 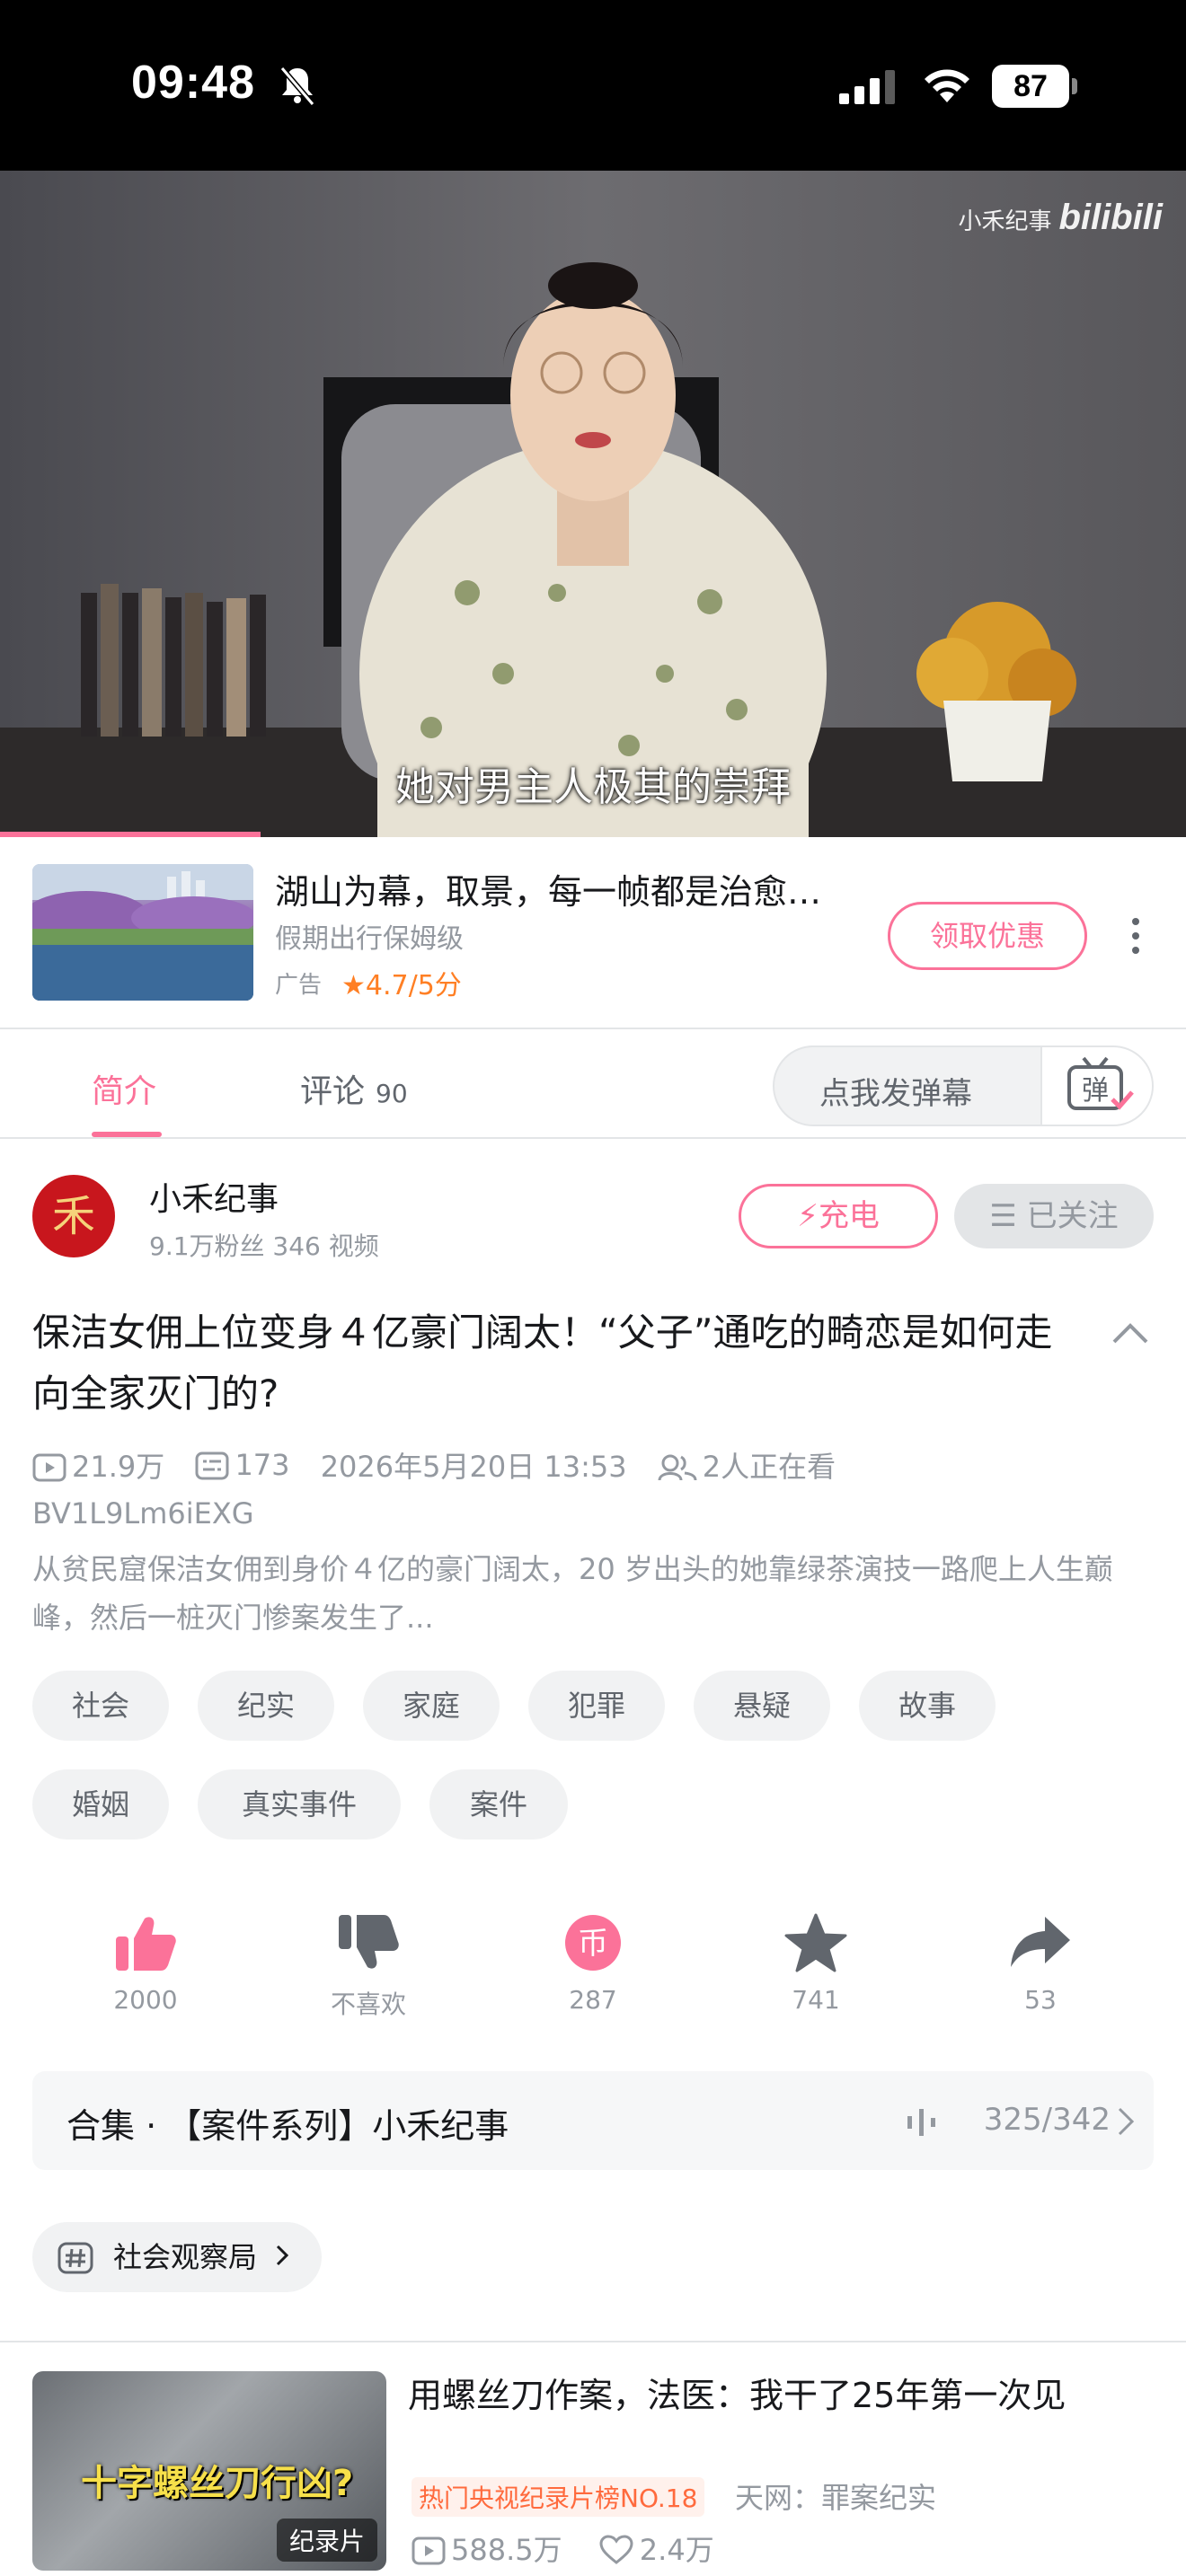 I want to click on tab-comments: 评论 90, so click(x=354, y=1088).